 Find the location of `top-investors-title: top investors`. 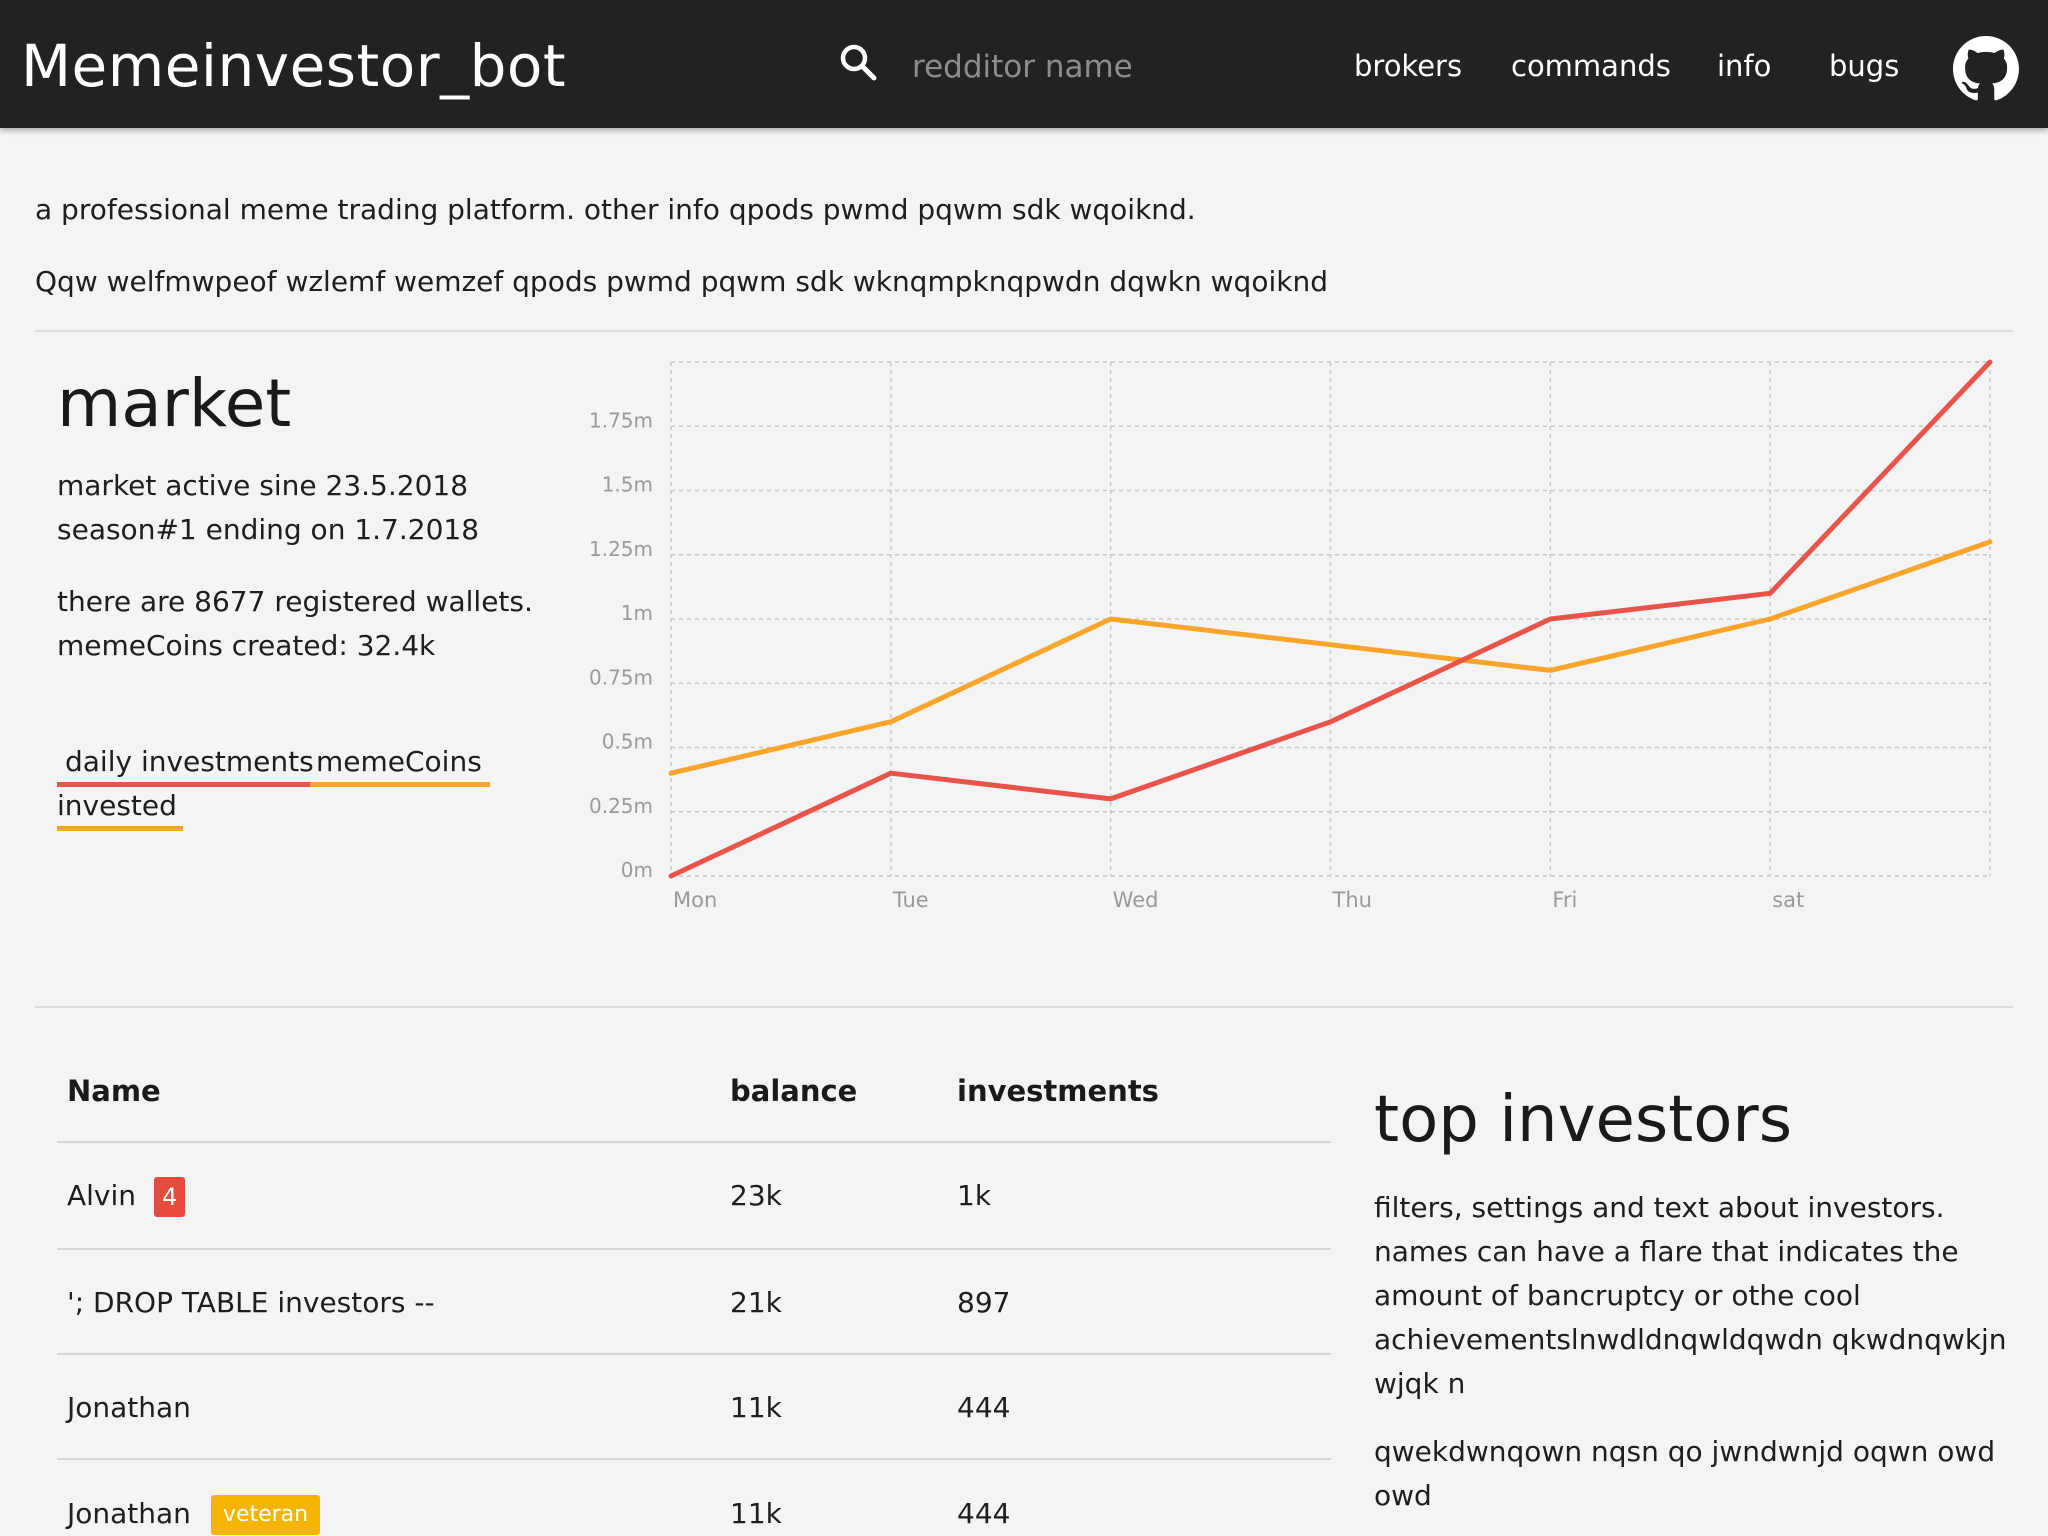

top-investors-title: top investors is located at coordinates (1583, 1120).